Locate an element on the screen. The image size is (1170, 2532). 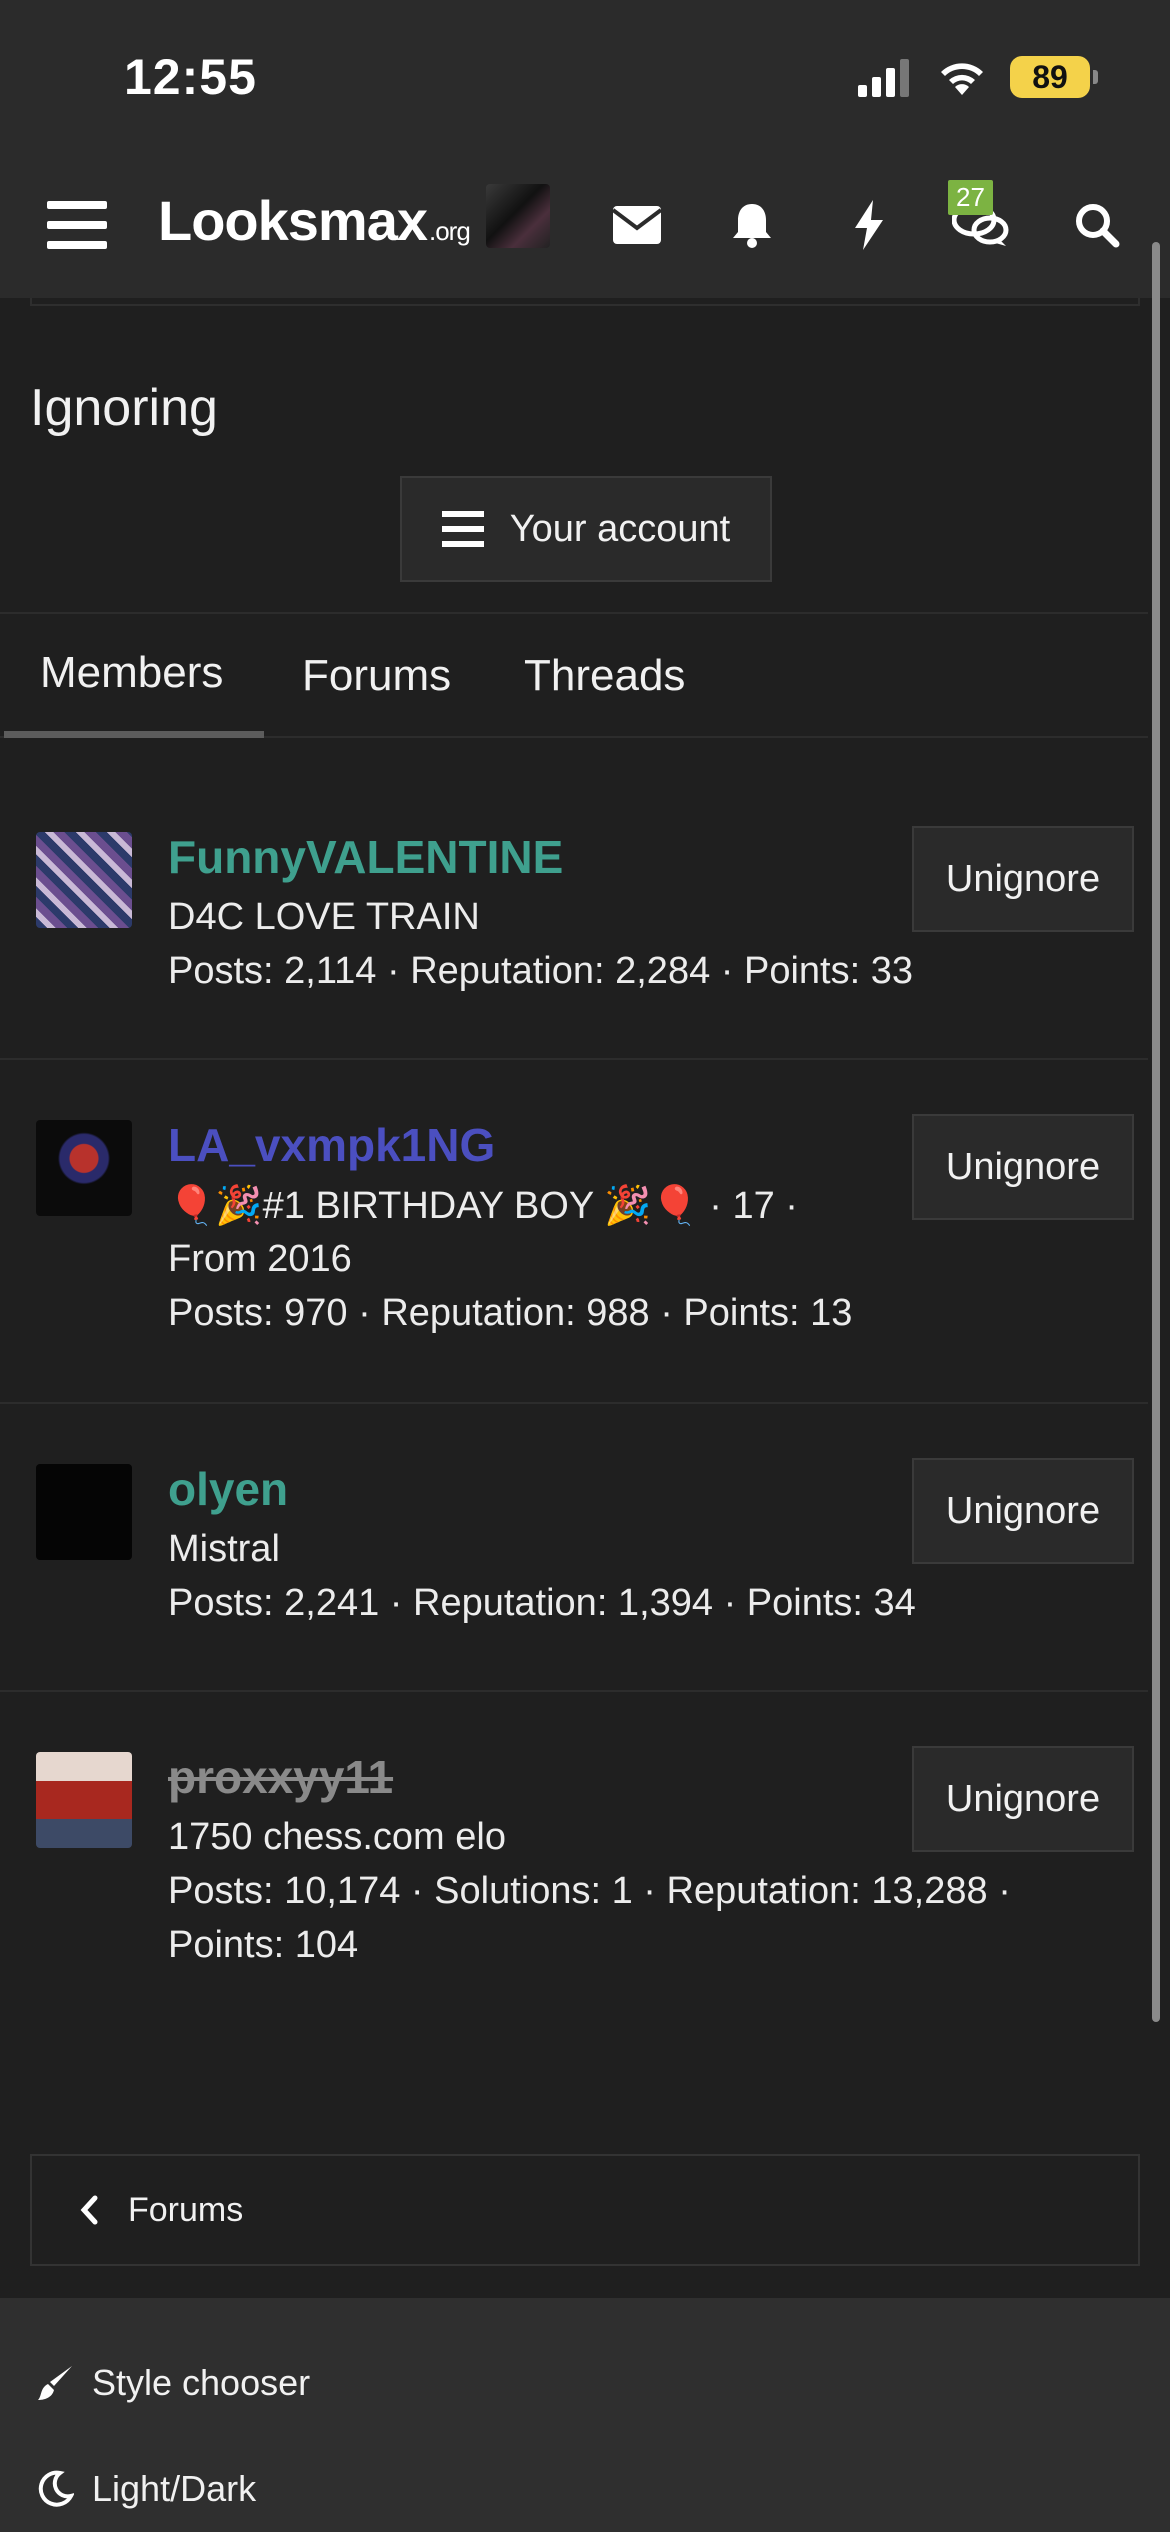
signal-icon is located at coordinates (883, 78).